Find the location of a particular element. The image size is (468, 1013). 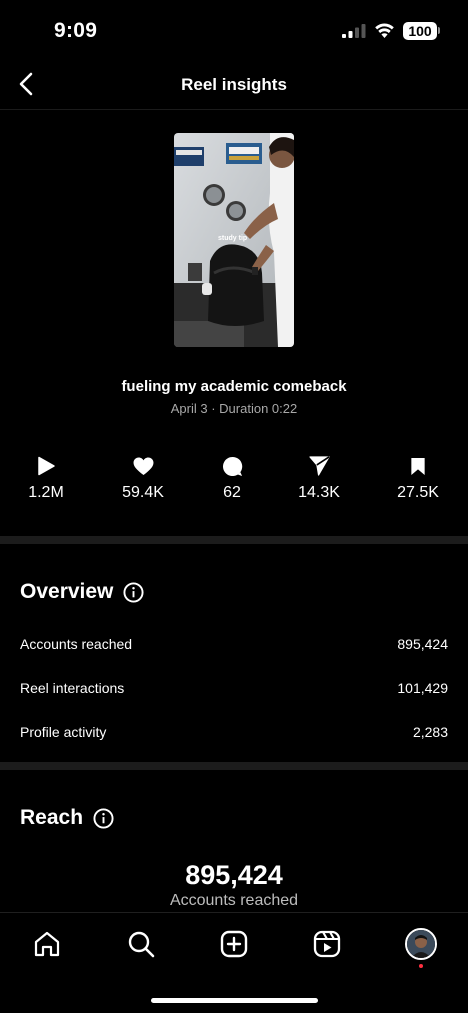

row-value: 101,429 is located at coordinates (422, 688).